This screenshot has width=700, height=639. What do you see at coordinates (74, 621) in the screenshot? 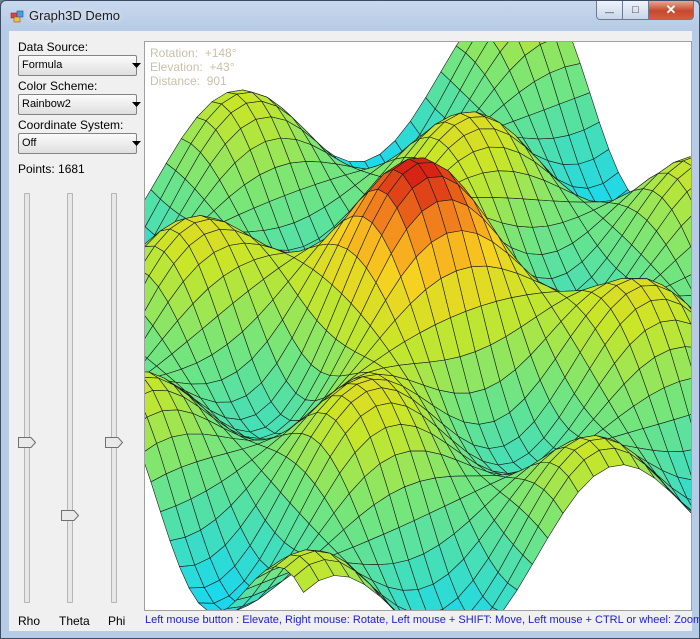
I see `theta-label: Theta` at bounding box center [74, 621].